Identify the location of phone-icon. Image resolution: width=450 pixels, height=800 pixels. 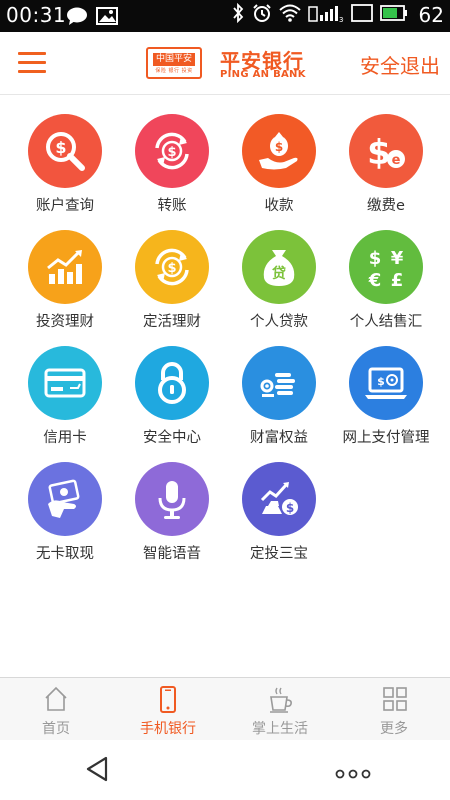
(168, 702).